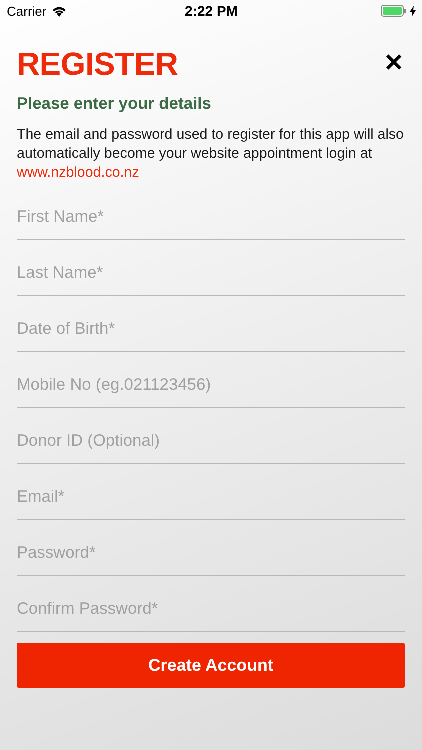 Image resolution: width=422 pixels, height=750 pixels. I want to click on create-account-button: Create Account, so click(211, 665).